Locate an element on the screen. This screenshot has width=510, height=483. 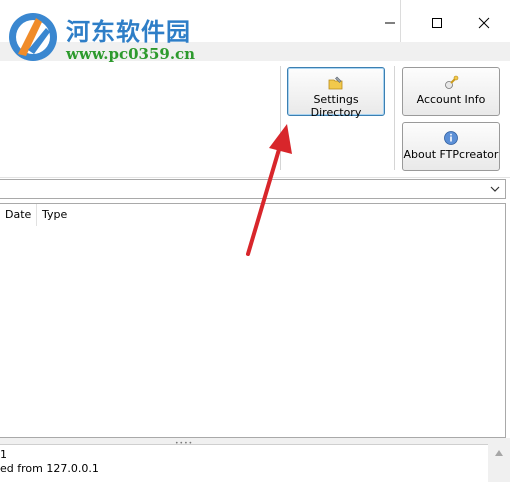
maximize-button is located at coordinates (437, 23).